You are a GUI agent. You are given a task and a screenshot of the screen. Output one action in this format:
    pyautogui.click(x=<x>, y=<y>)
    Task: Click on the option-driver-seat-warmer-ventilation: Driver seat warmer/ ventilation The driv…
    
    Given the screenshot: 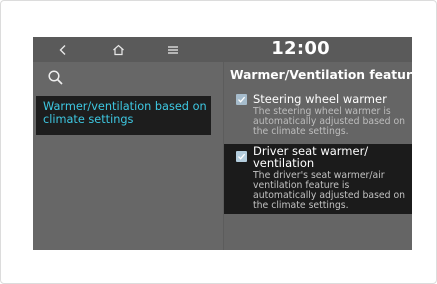 What is the action you would take?
    pyautogui.click(x=318, y=179)
    